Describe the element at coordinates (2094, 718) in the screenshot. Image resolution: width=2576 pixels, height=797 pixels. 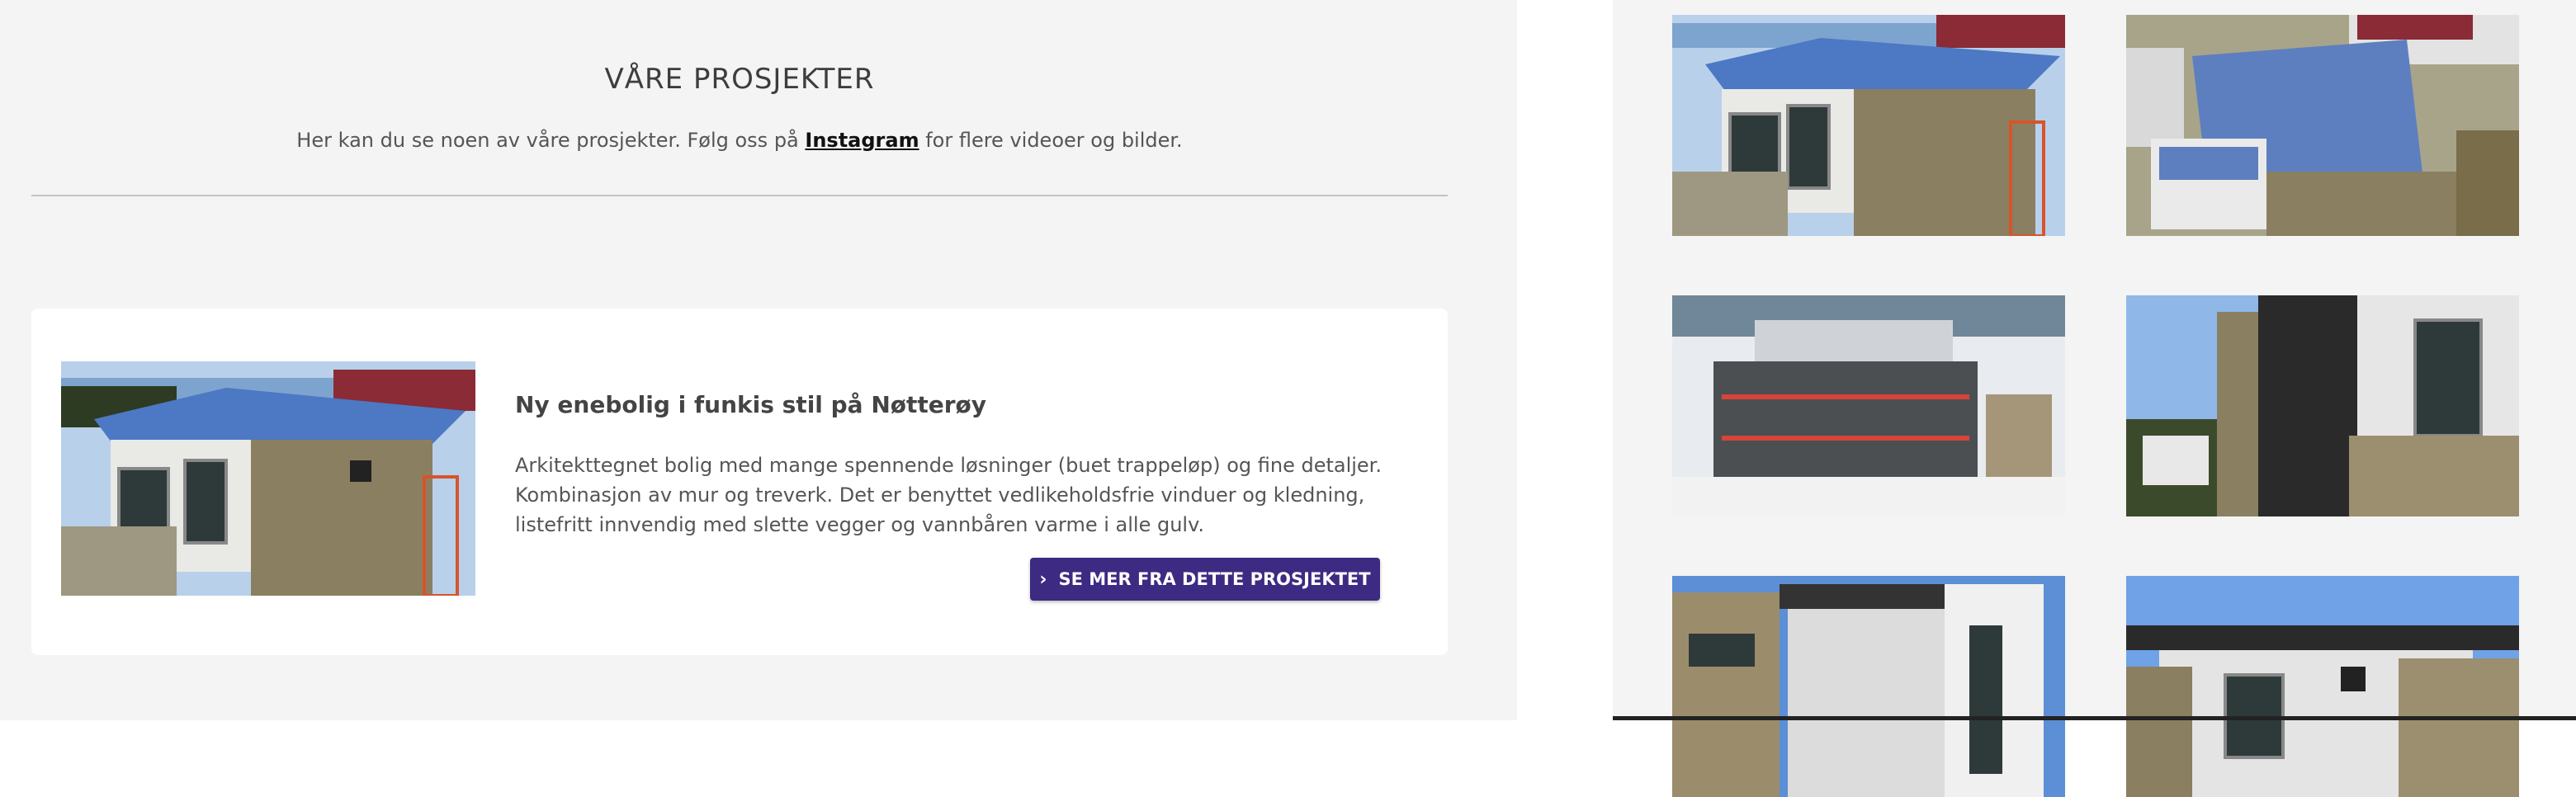
I see `page-bottom-border` at that location.